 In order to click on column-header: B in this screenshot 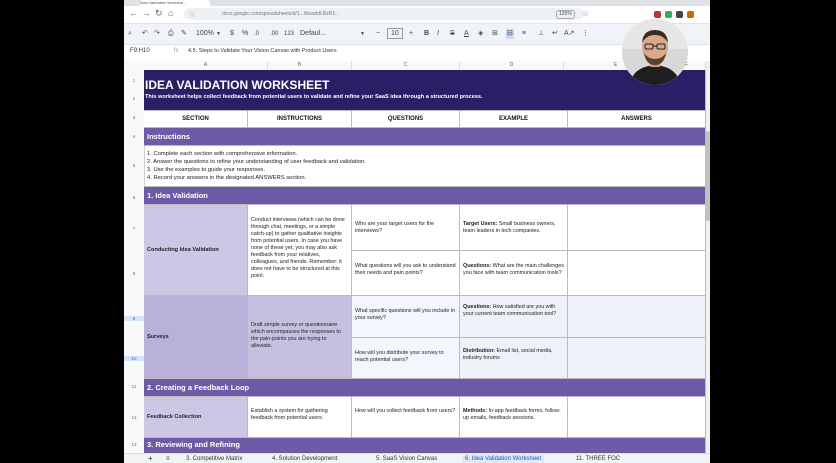, I will do `click(300, 65)`.